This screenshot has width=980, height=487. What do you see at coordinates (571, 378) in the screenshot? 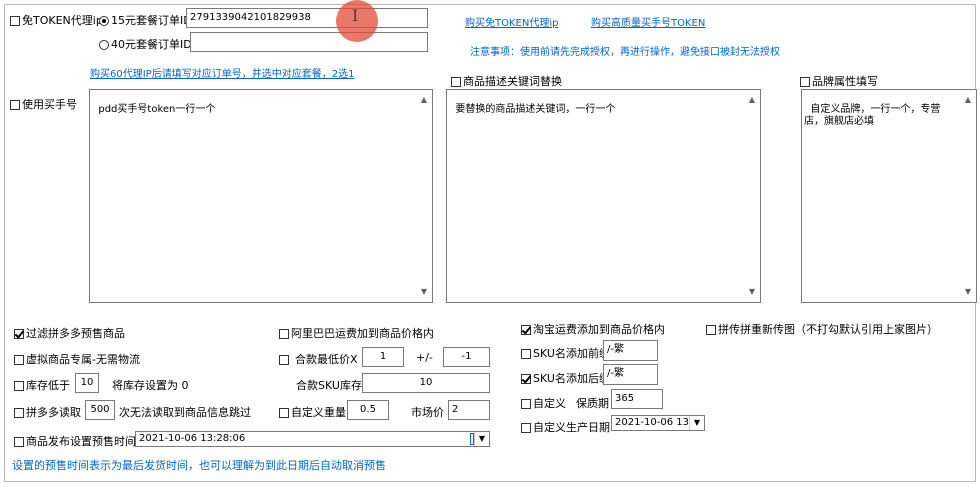
I see `sku-suffix-label: SKU名添加后缀` at bounding box center [571, 378].